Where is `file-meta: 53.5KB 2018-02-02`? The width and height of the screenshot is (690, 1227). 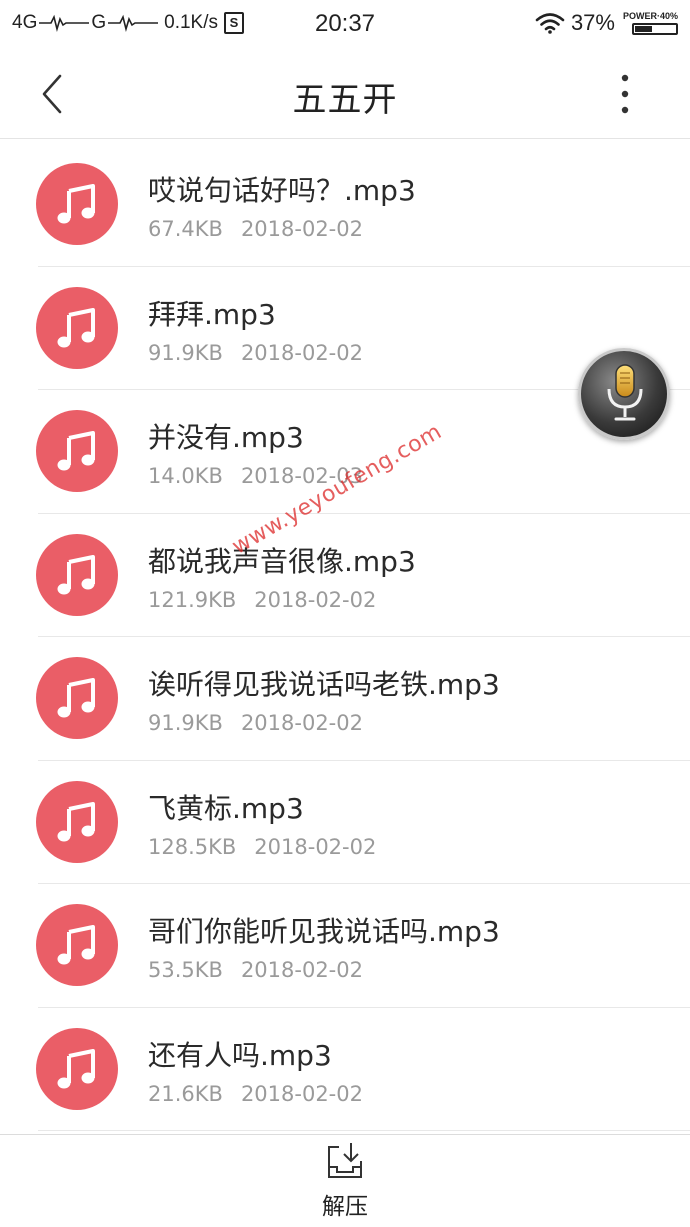 file-meta: 53.5KB 2018-02-02 is located at coordinates (255, 970).